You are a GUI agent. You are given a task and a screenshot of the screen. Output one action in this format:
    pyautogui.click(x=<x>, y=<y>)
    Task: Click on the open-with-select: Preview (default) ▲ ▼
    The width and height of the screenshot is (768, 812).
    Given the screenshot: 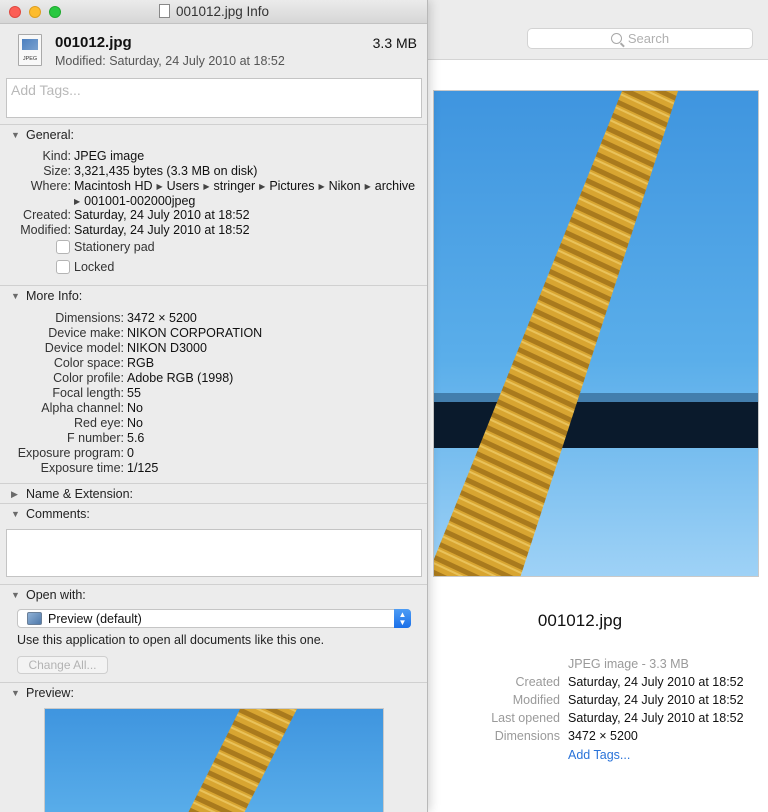 What is the action you would take?
    pyautogui.click(x=214, y=618)
    